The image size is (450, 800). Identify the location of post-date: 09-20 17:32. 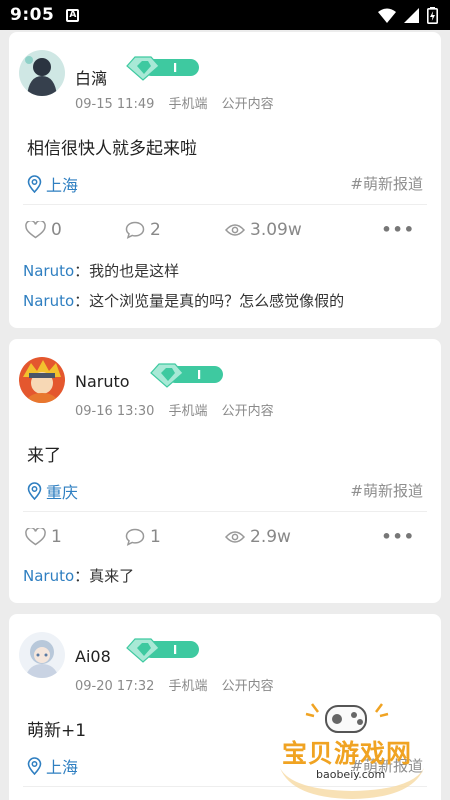
(115, 686).